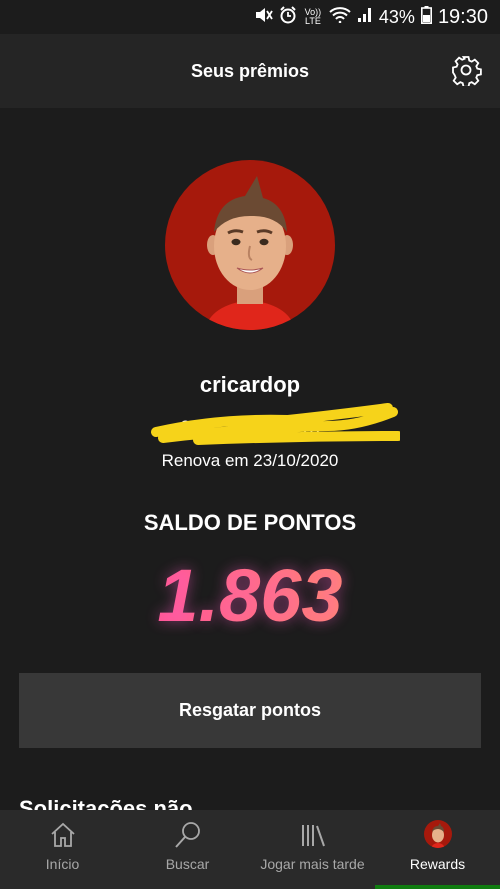 The width and height of the screenshot is (500, 889). Describe the element at coordinates (187, 864) in the screenshot. I see `tab-label: Buscar` at that location.